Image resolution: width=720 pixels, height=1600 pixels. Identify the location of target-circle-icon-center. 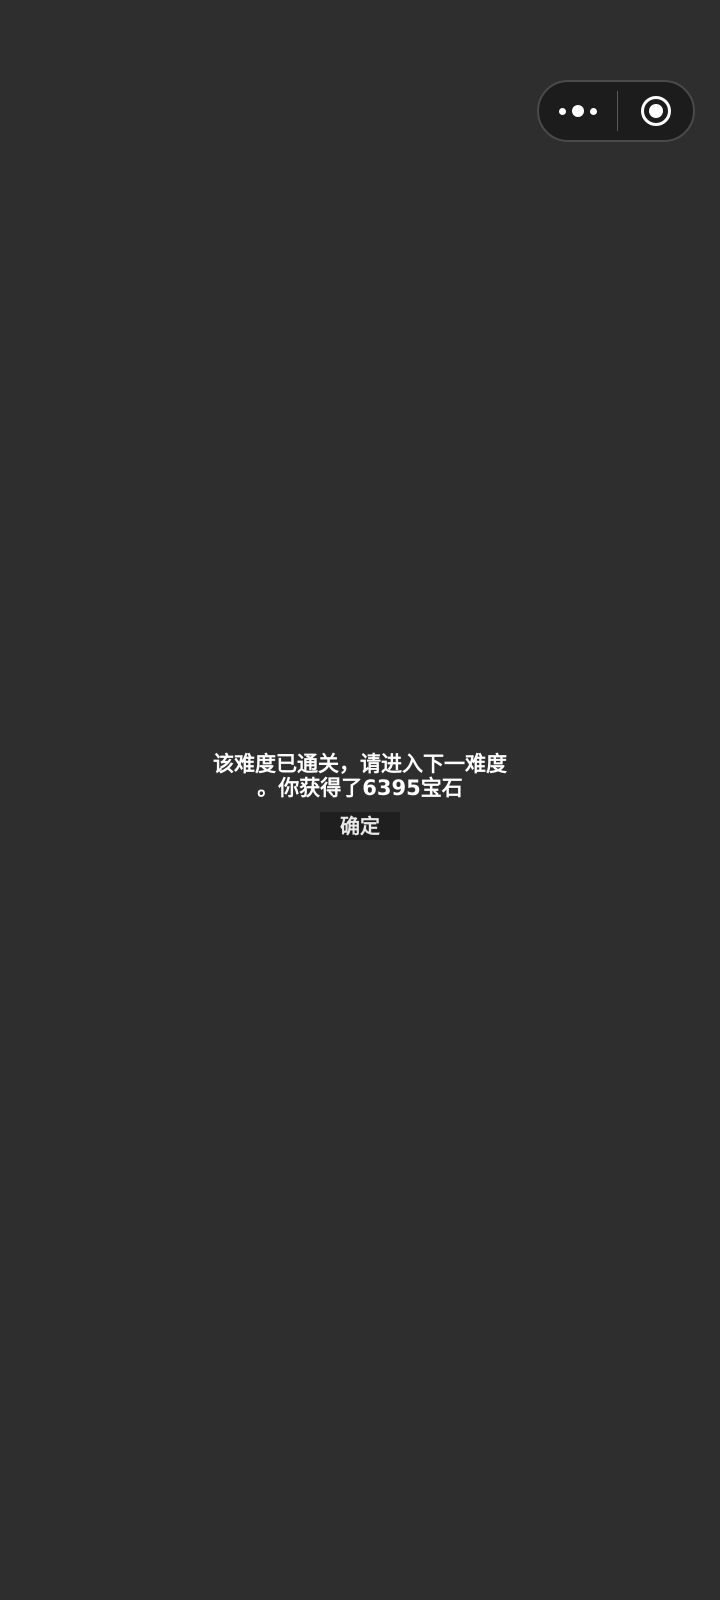
(655, 111).